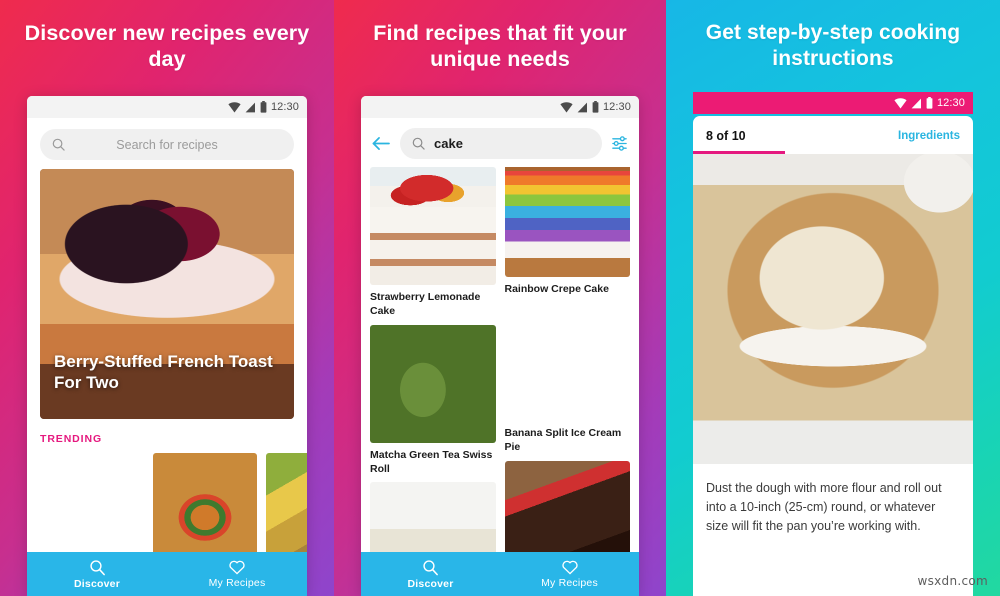 The width and height of the screenshot is (1000, 596). Describe the element at coordinates (833, 309) in the screenshot. I see `step-image` at that location.